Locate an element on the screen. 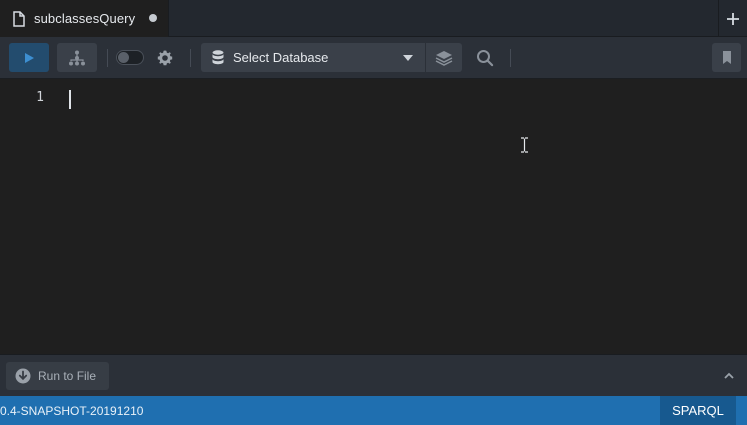  tab-bar: subclassesQuery is located at coordinates (373, 18).